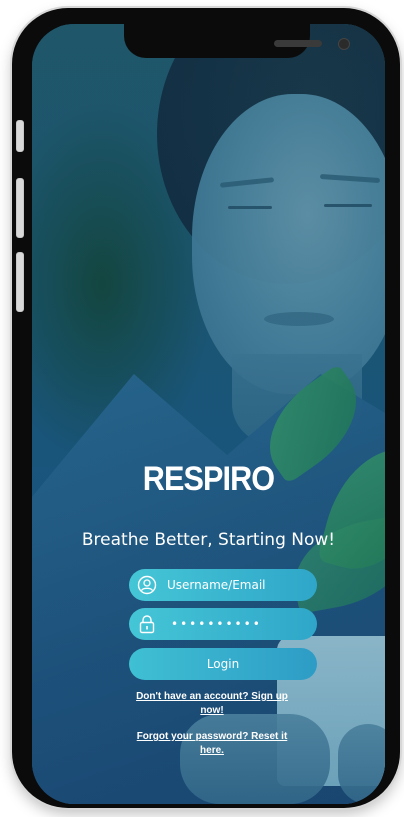 The height and width of the screenshot is (817, 404). Describe the element at coordinates (147, 585) in the screenshot. I see `user-circle-icon` at that location.